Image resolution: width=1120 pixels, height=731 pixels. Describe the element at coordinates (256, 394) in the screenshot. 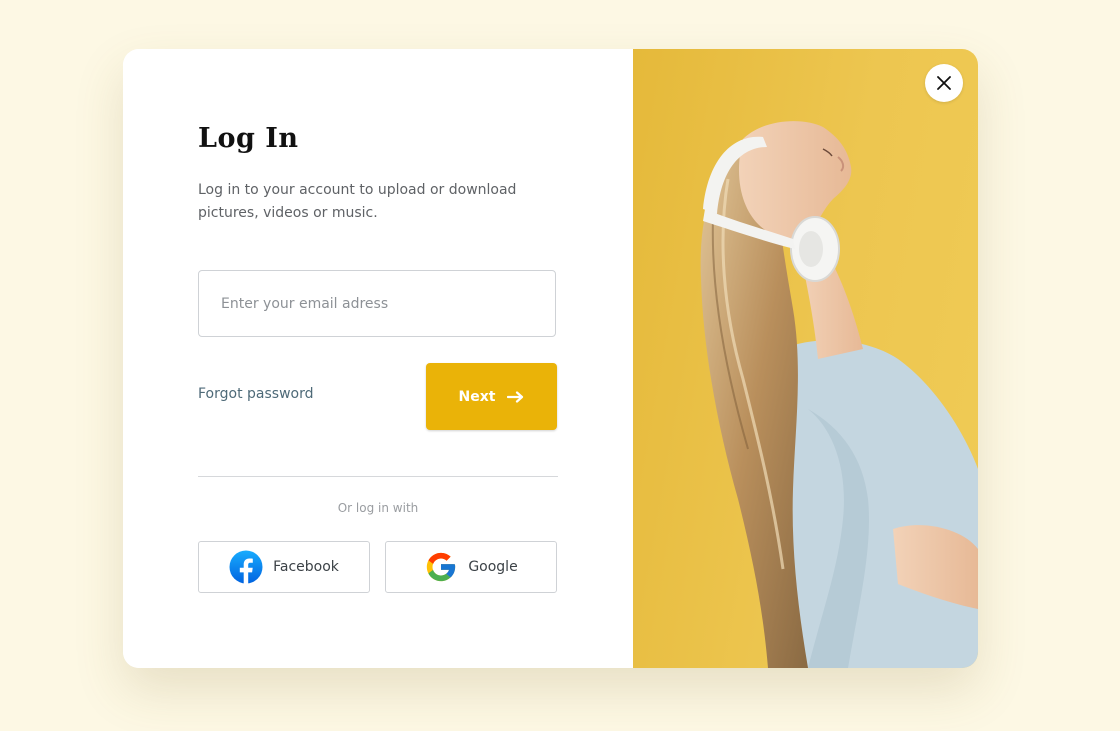

I see `forgot-password-link: Forgot password` at that location.